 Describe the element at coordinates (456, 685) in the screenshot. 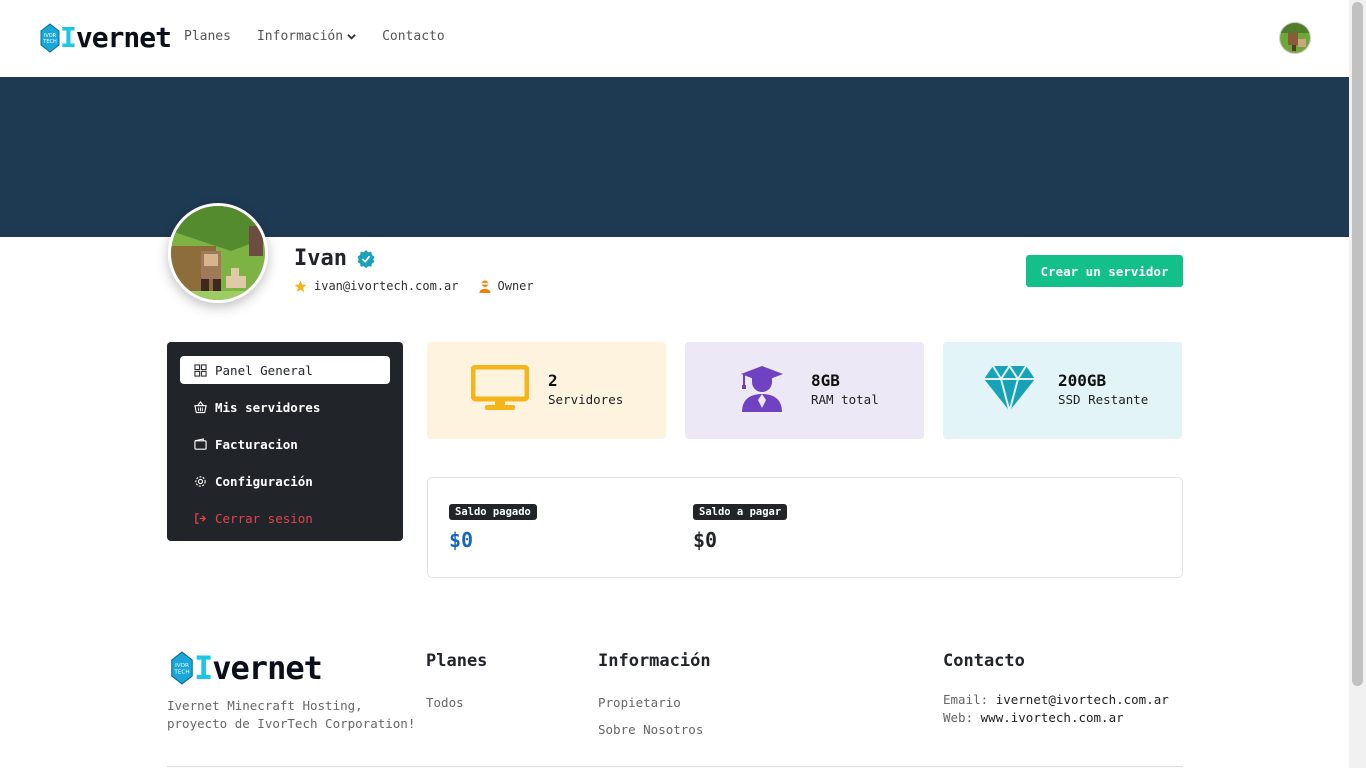

I see `footer-col-planes: Planes Todos` at that location.